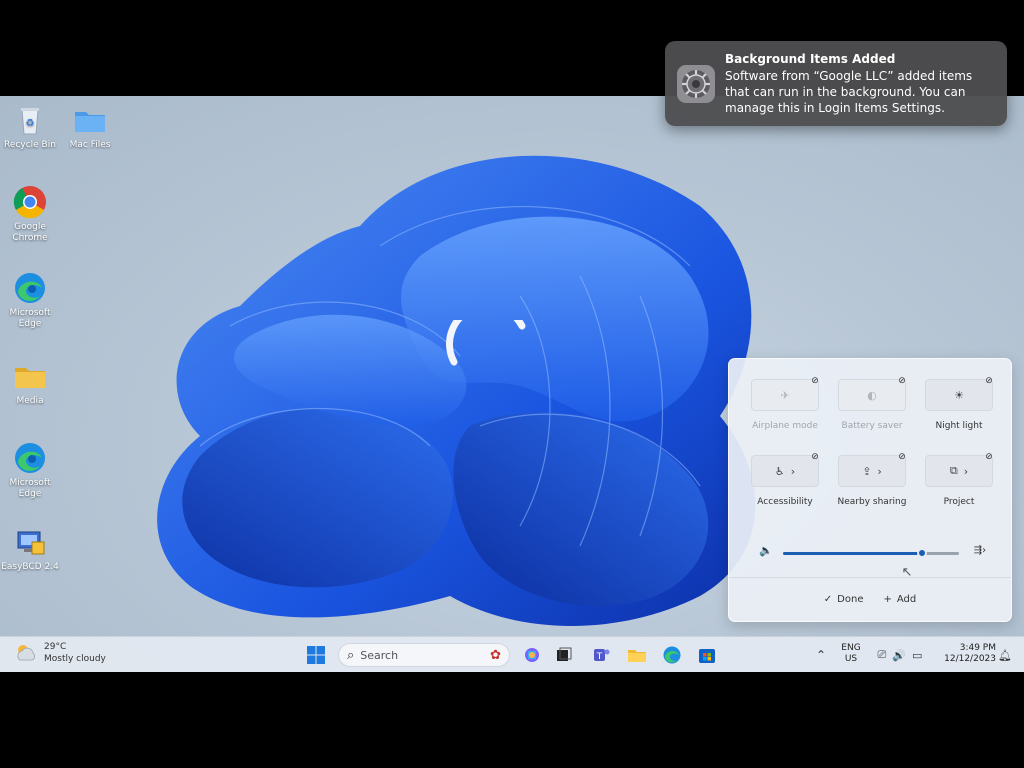  Describe the element at coordinates (870, 599) in the screenshot. I see `quick-settings-footer: ✓ Done + Add` at that location.